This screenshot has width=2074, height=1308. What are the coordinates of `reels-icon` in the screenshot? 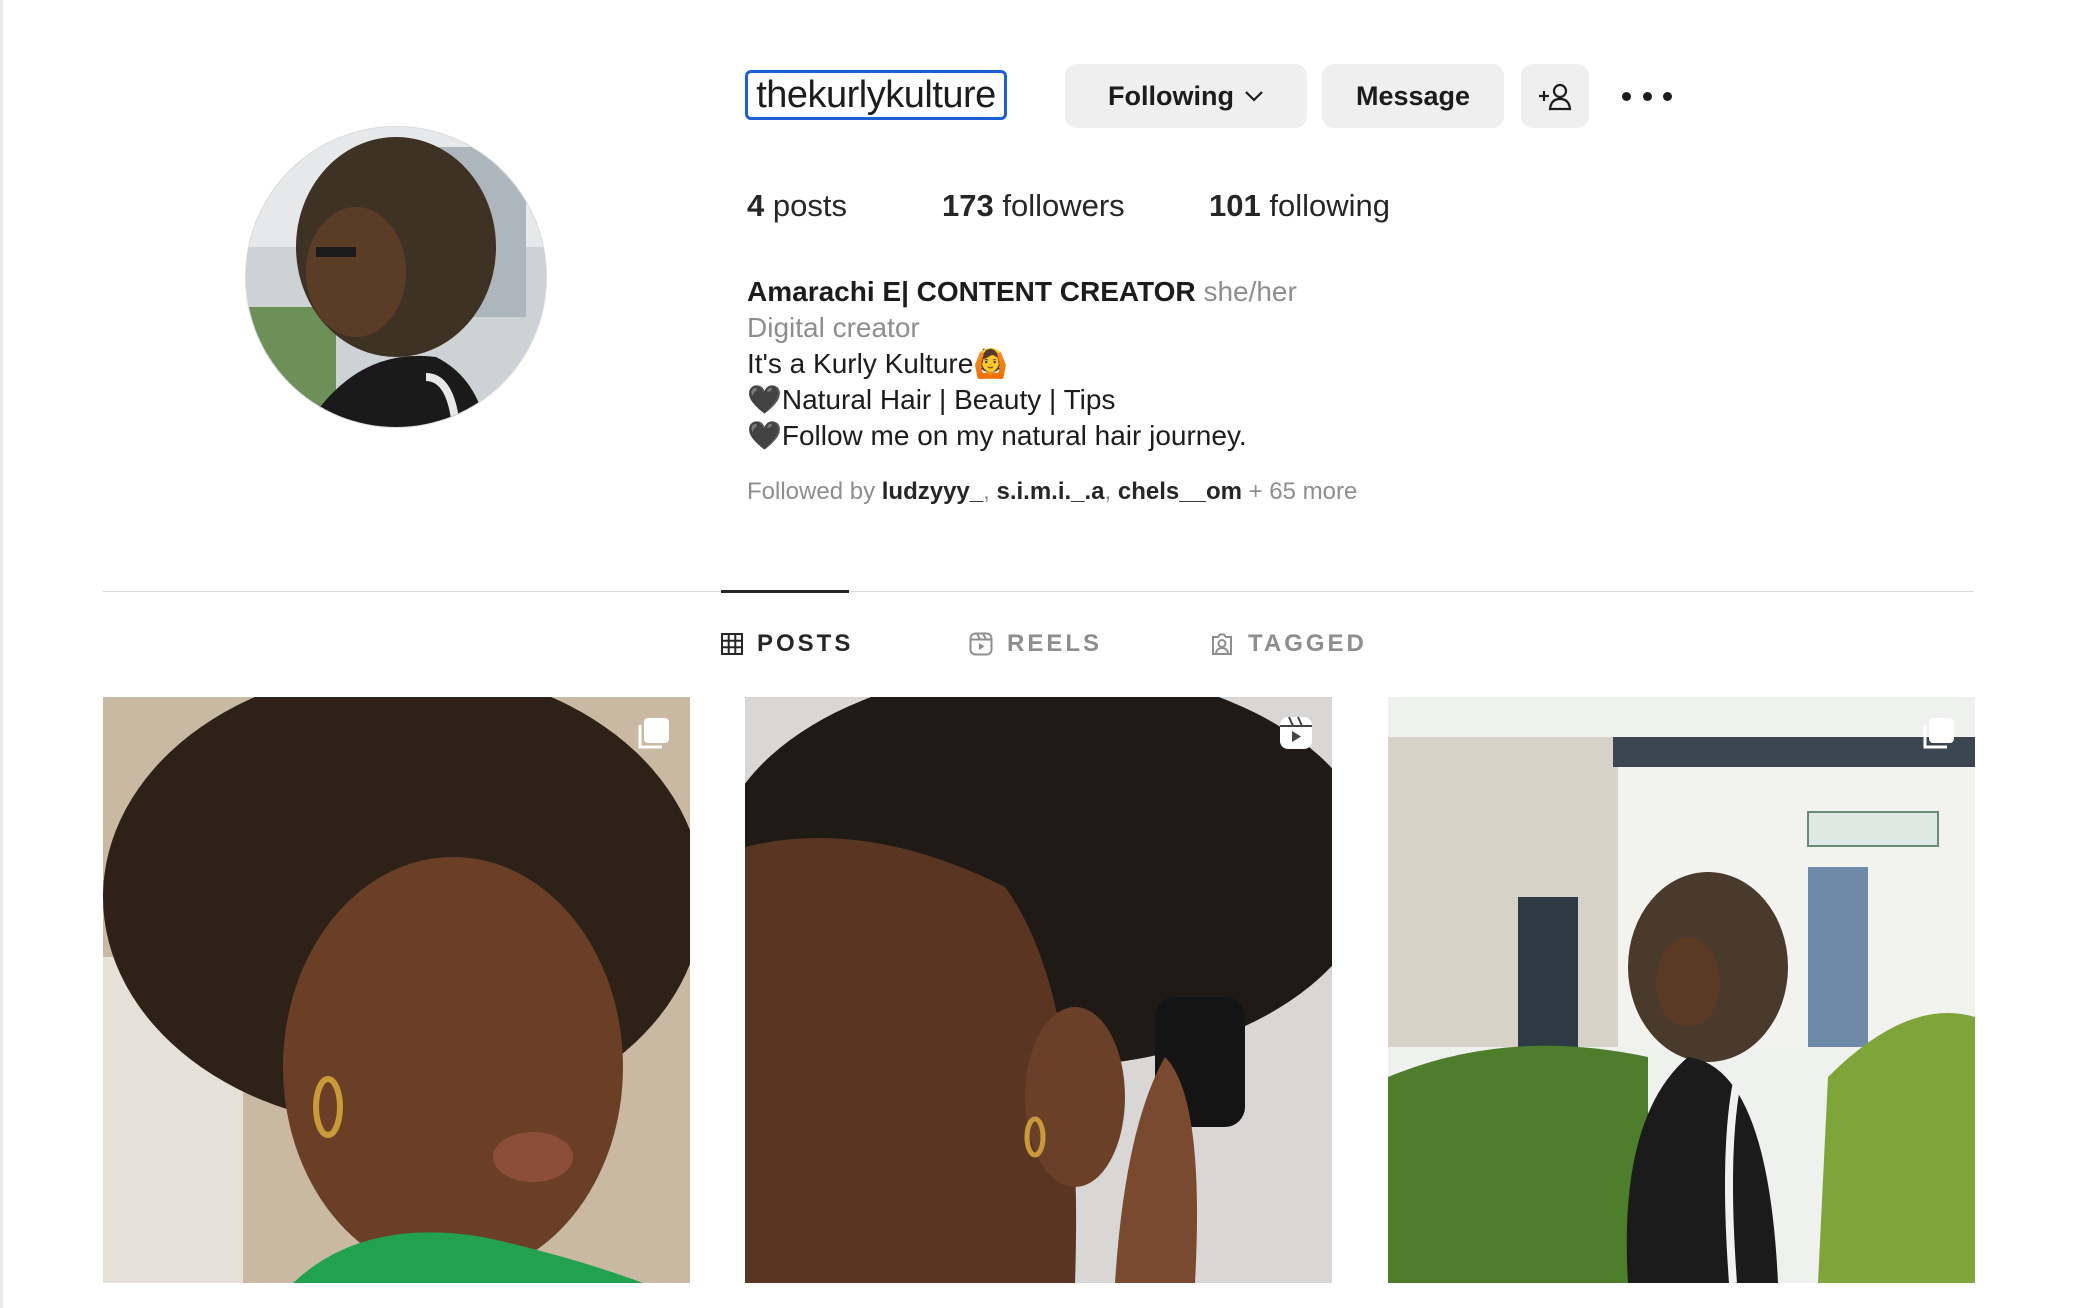 It's located at (981, 644).